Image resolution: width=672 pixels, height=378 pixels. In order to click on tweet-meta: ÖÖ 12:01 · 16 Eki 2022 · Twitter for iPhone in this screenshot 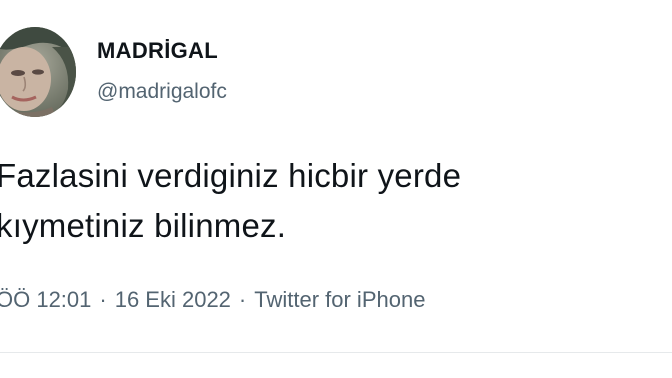, I will do `click(212, 300)`.